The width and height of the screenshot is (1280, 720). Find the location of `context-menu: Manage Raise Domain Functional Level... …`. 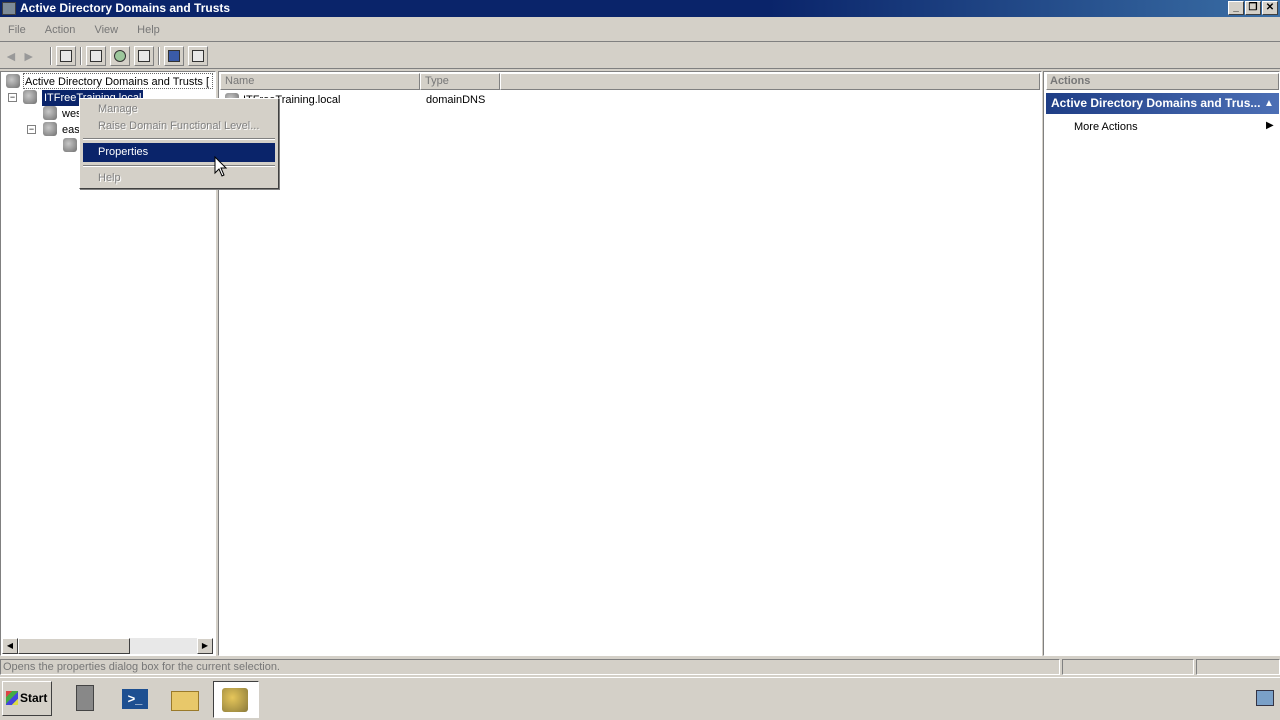

context-menu: Manage Raise Domain Functional Level... … is located at coordinates (179, 143).